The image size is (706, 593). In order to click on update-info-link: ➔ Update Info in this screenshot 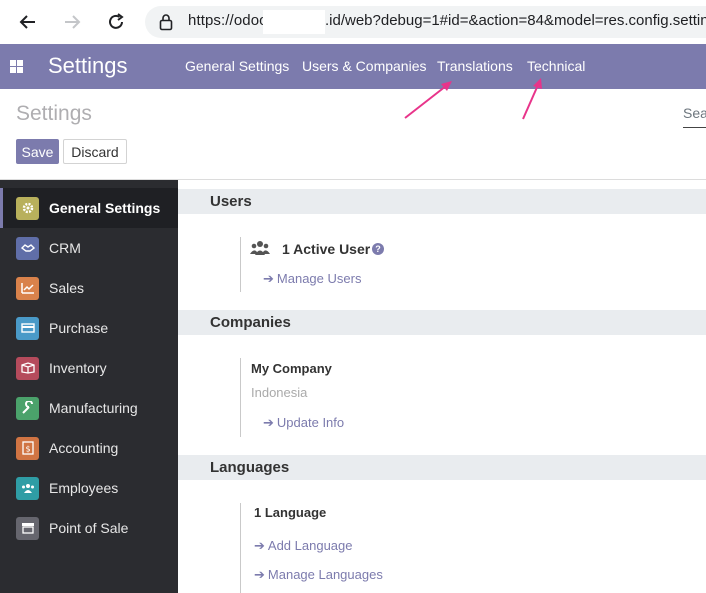, I will do `click(303, 423)`.